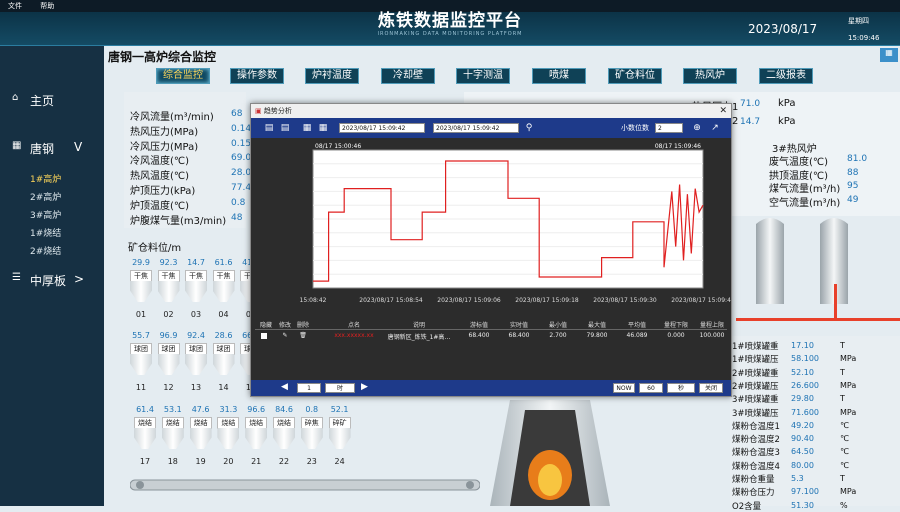 The height and width of the screenshot is (512, 900). What do you see at coordinates (625, 300) in the screenshot?
I see `x-tick-label: 2023/08/17 15:09:30` at bounding box center [625, 300].